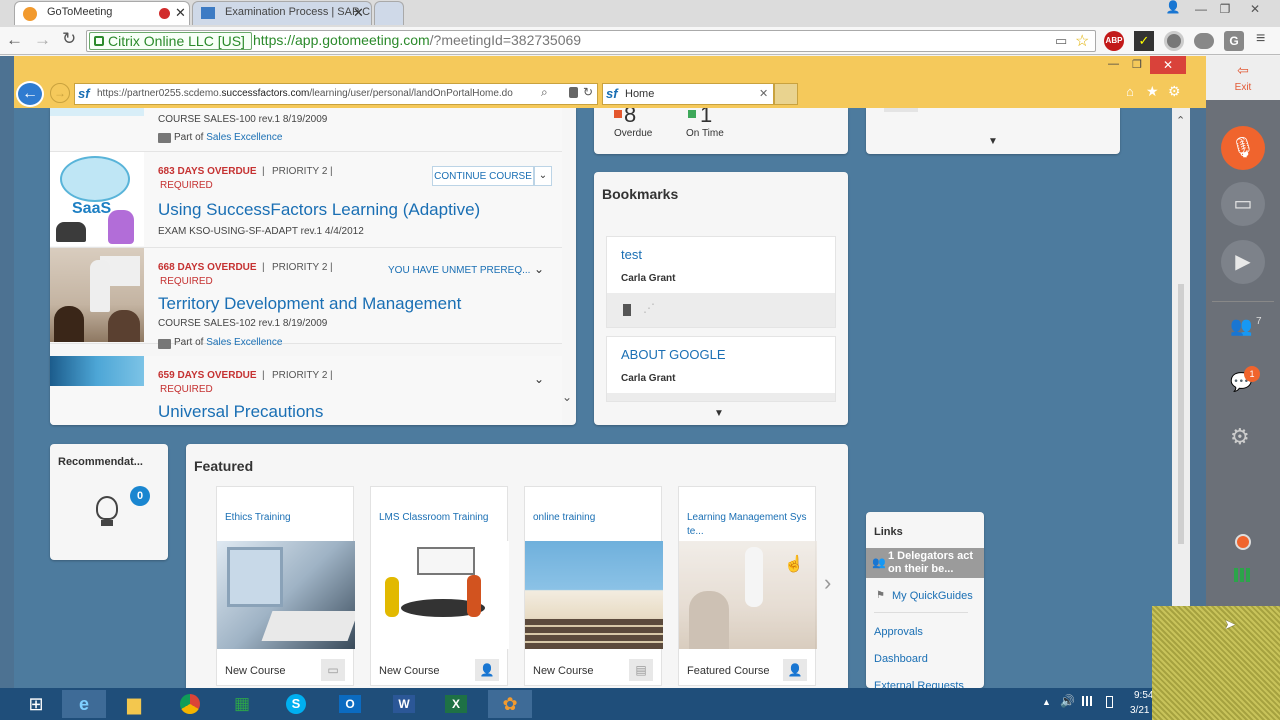 Image resolution: width=1280 pixels, height=720 pixels. What do you see at coordinates (404, 704) in the screenshot?
I see `word-icon: W` at bounding box center [404, 704].